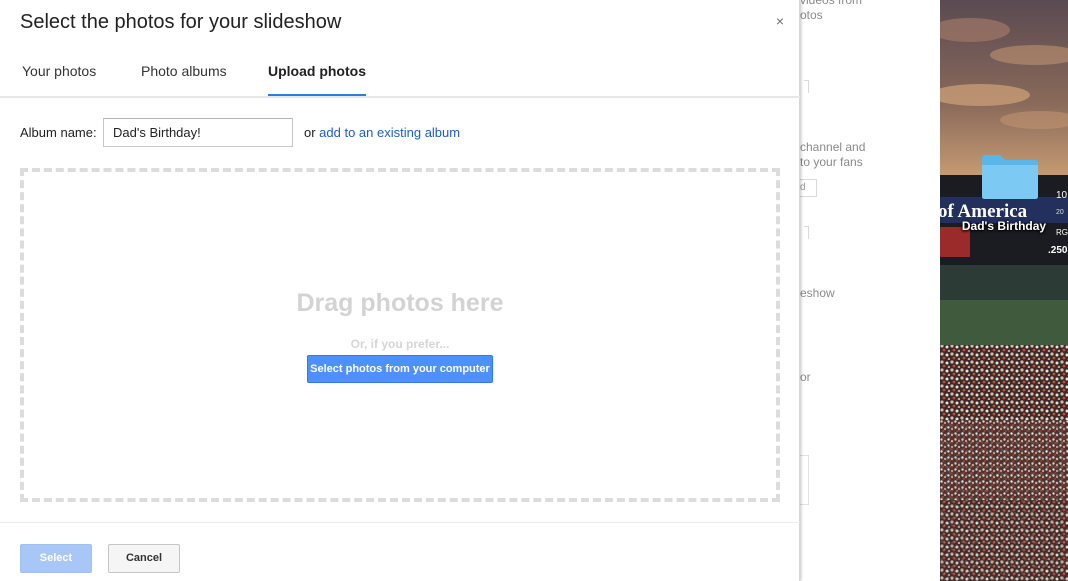 This screenshot has height=581, width=1068. What do you see at coordinates (59, 73) in the screenshot?
I see `tab-your-photos: Your photos` at bounding box center [59, 73].